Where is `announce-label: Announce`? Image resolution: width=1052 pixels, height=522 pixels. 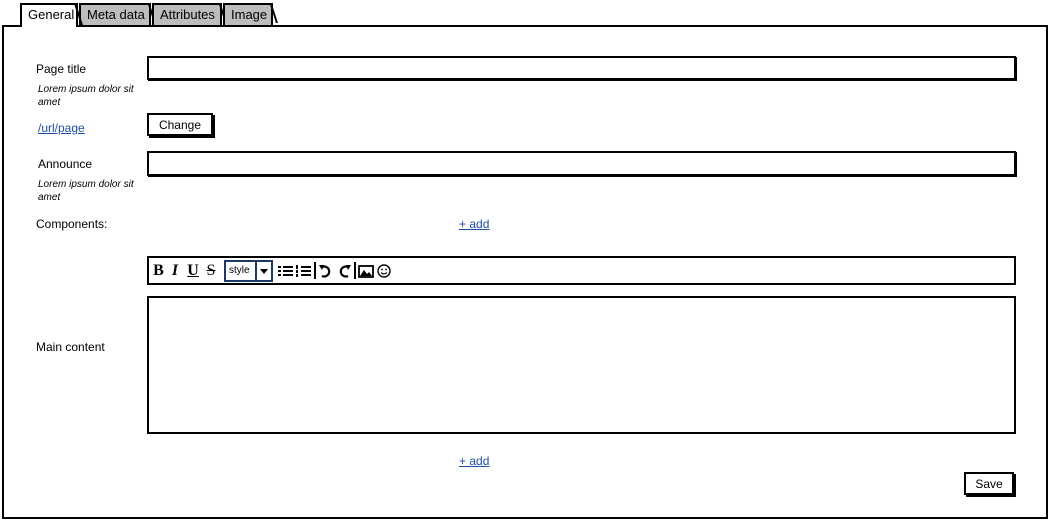
announce-label: Announce is located at coordinates (65, 164).